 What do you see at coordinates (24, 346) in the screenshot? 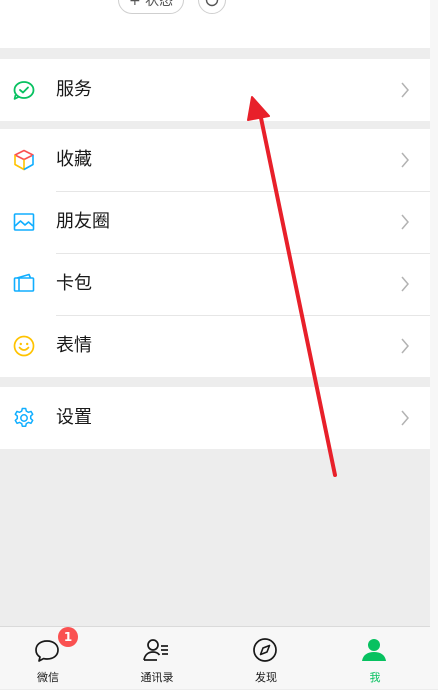
I see `smile-emoji-icon` at bounding box center [24, 346].